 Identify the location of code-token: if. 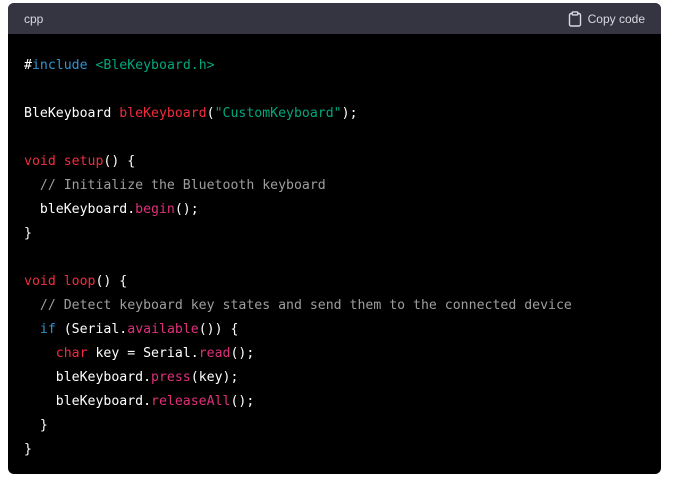
(47, 329).